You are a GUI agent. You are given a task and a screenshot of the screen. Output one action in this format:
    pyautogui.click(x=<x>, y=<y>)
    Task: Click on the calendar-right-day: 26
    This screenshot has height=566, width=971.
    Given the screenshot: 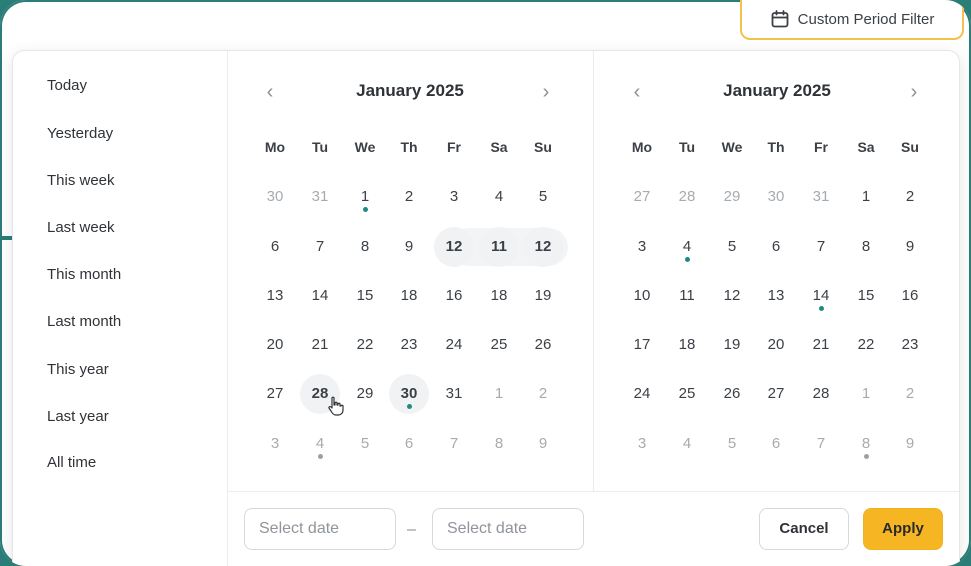 What is the action you would take?
    pyautogui.click(x=732, y=394)
    